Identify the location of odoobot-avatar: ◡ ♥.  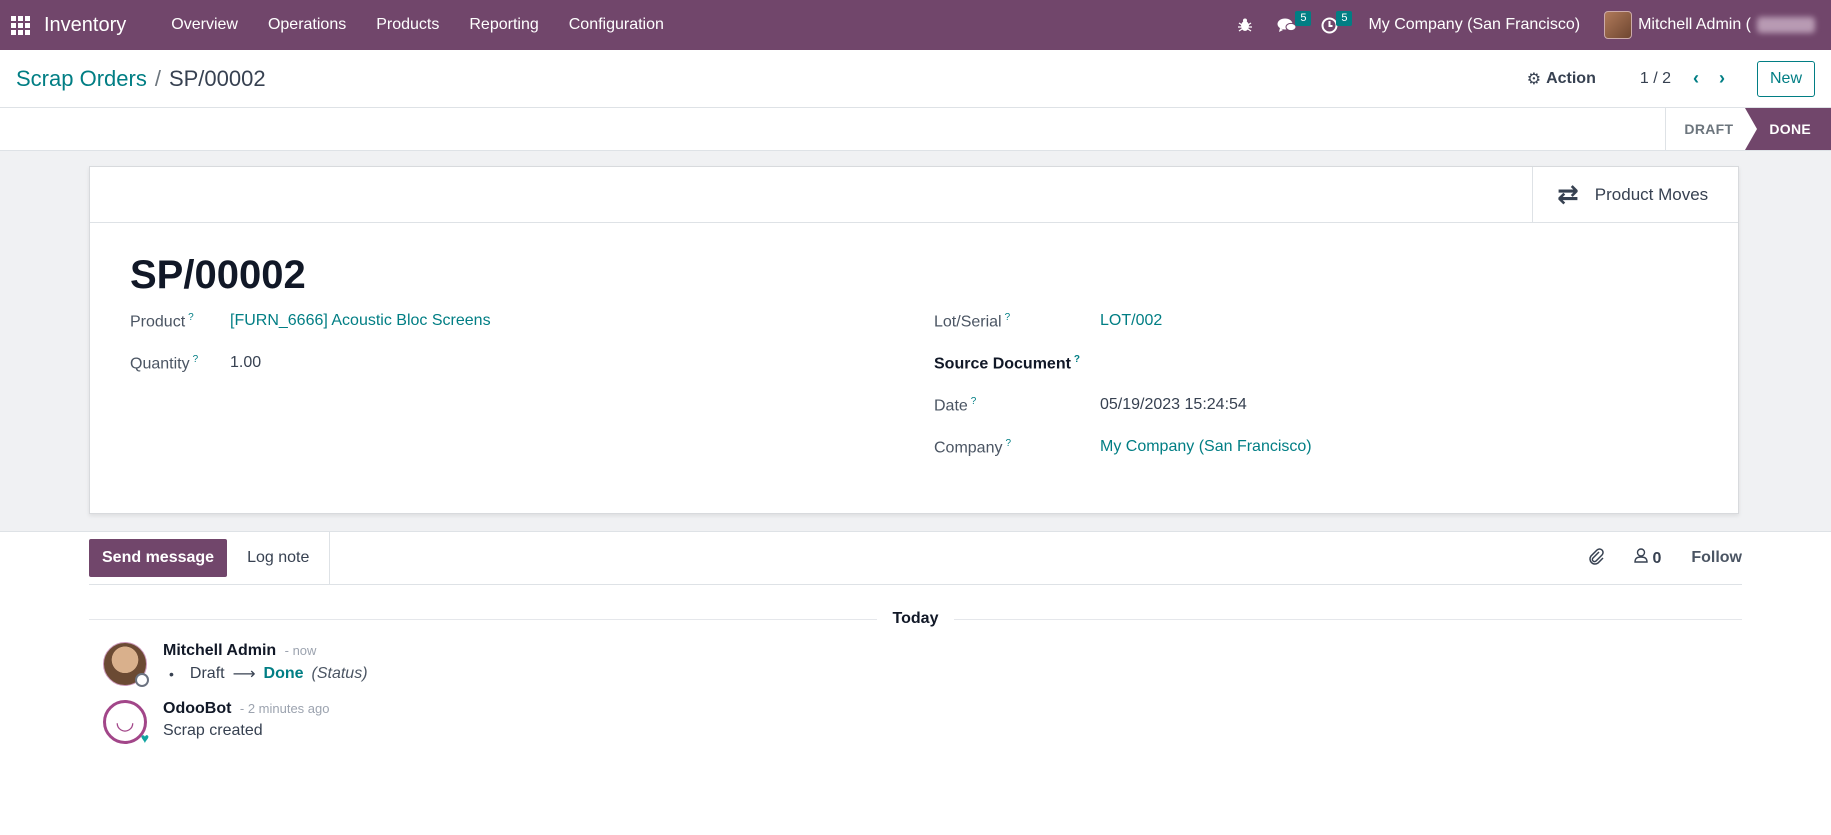
(126, 723).